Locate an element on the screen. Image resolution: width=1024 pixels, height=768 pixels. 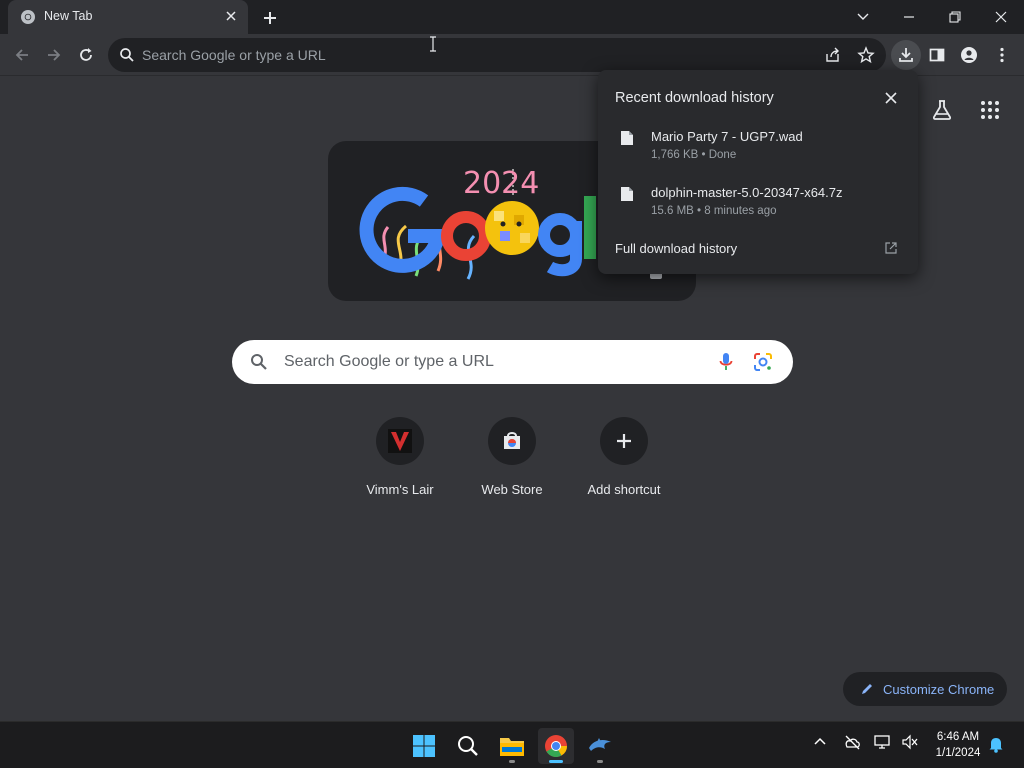
shortcut-web-store: Web Store is located at coordinates (512, 462).